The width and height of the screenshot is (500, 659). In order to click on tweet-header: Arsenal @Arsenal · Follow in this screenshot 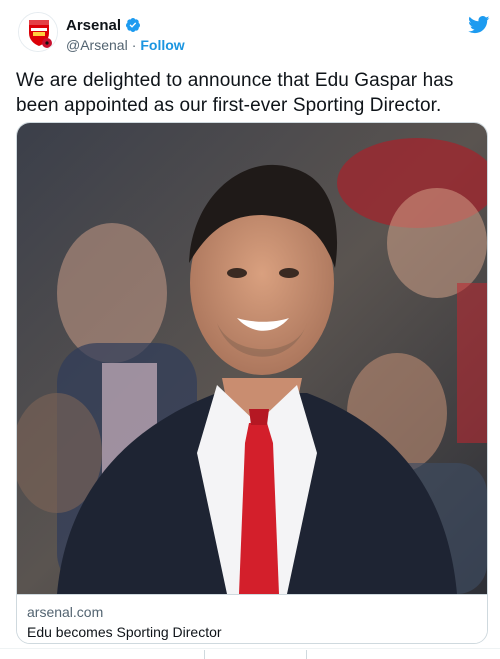, I will do `click(254, 34)`.